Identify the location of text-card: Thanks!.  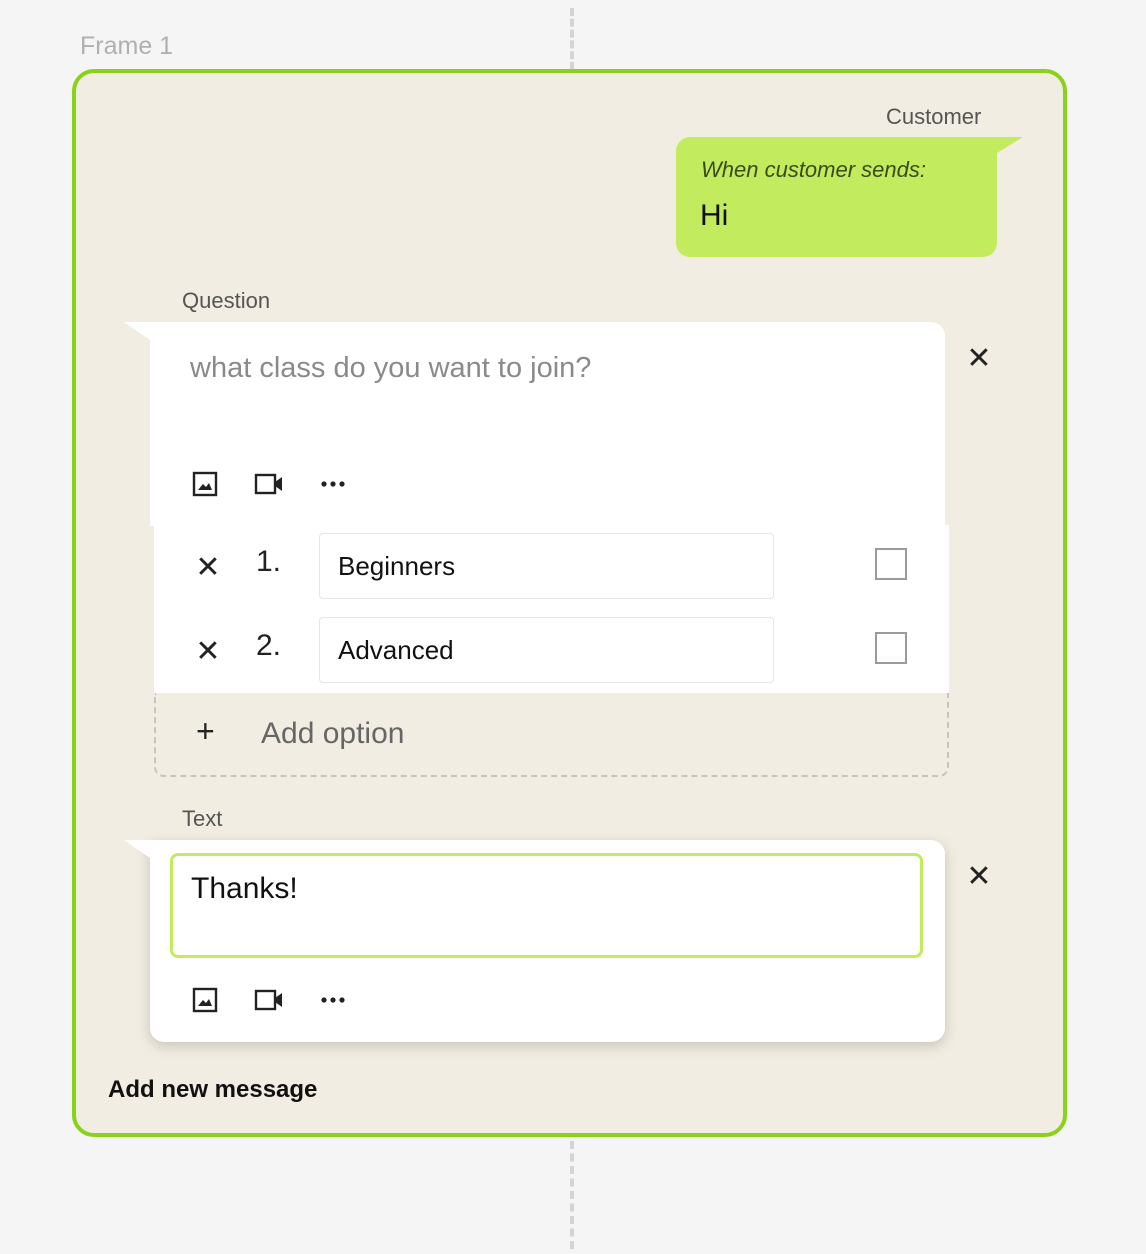
(534, 941).